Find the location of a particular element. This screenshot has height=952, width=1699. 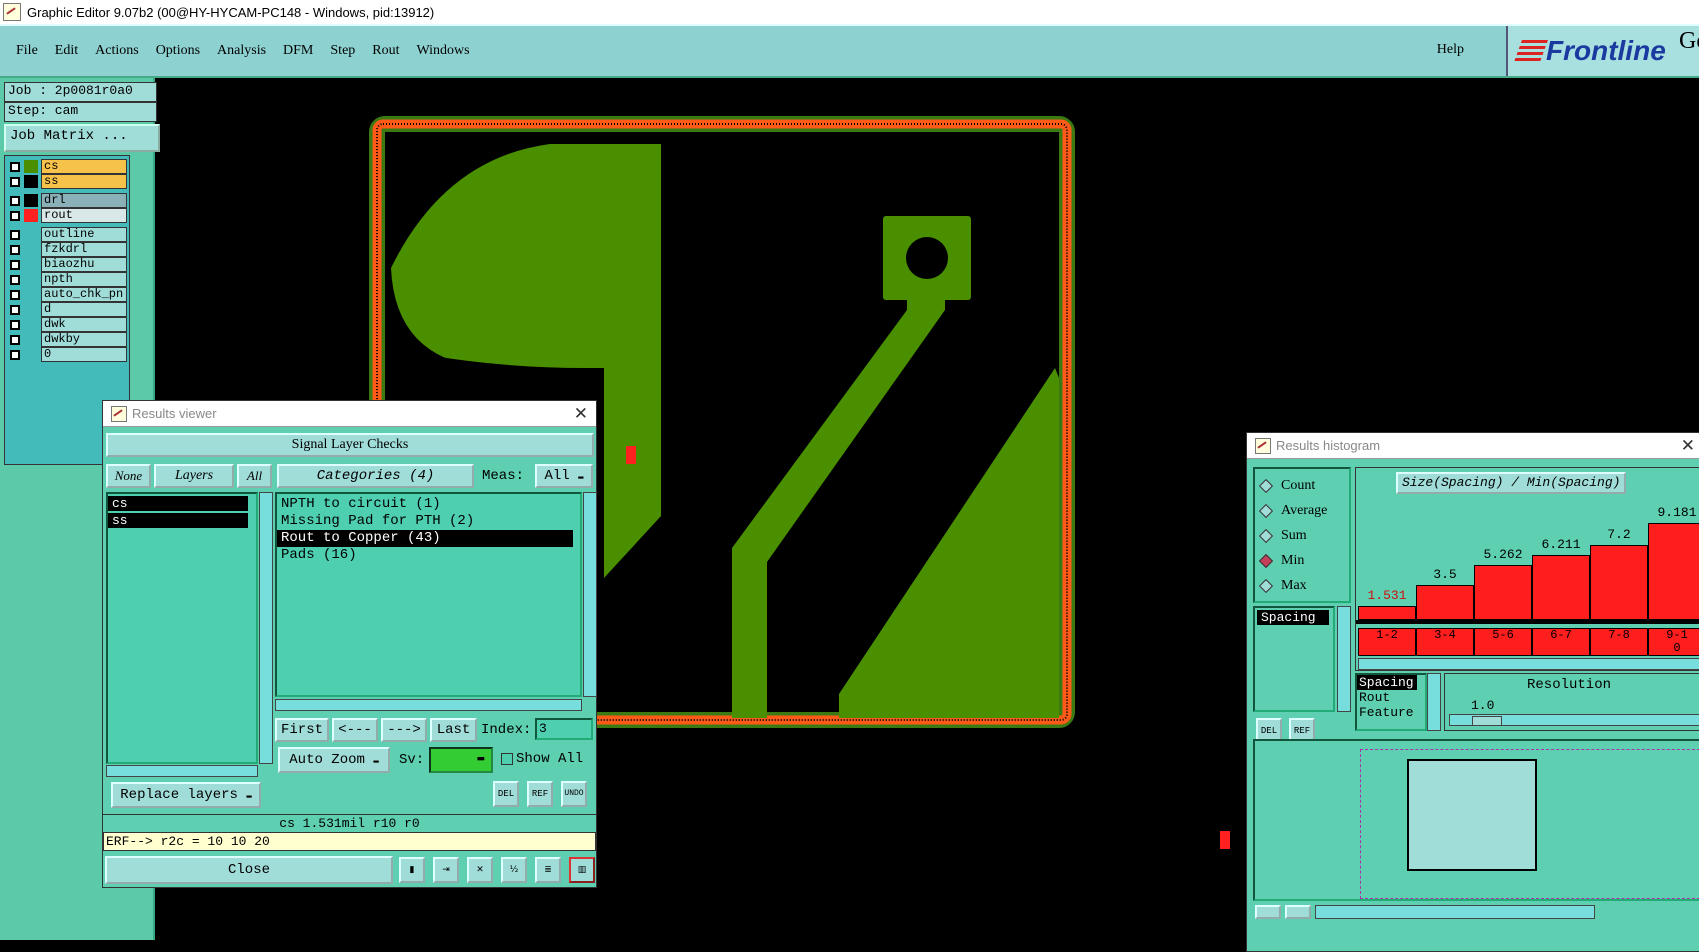

auto-zoom-dropdown: Auto Zoom ▬ is located at coordinates (334, 760).